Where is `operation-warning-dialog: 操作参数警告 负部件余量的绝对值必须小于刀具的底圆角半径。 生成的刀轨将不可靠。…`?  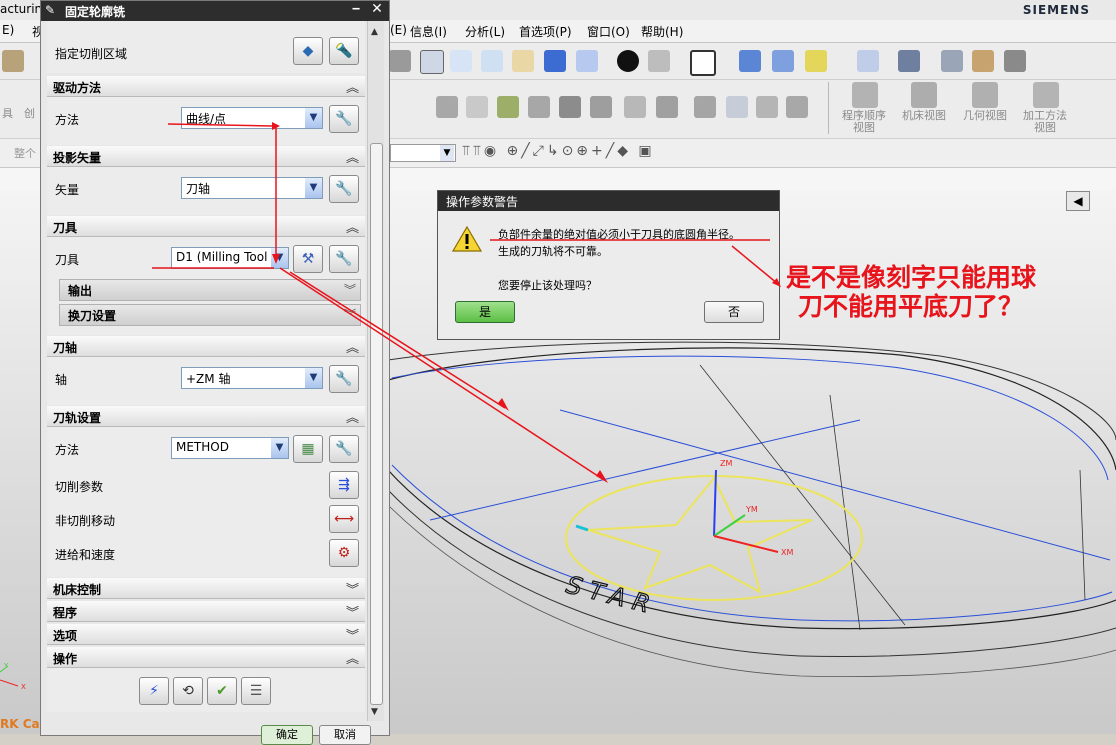
operation-warning-dialog: 操作参数警告 负部件余量的绝对值必须小于刀具的底圆角半径。 生成的刀轨将不可靠。… is located at coordinates (608, 265).